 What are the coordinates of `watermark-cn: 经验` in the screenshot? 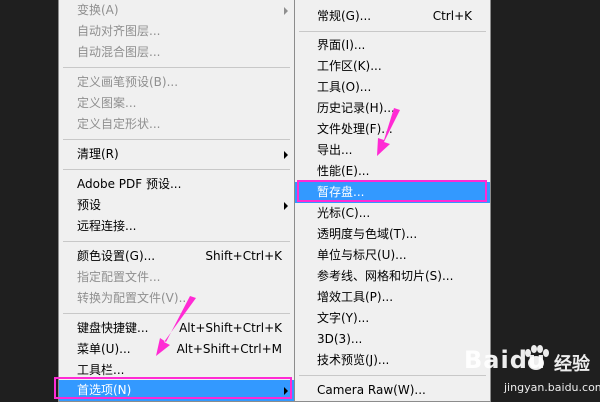 It's located at (572, 364).